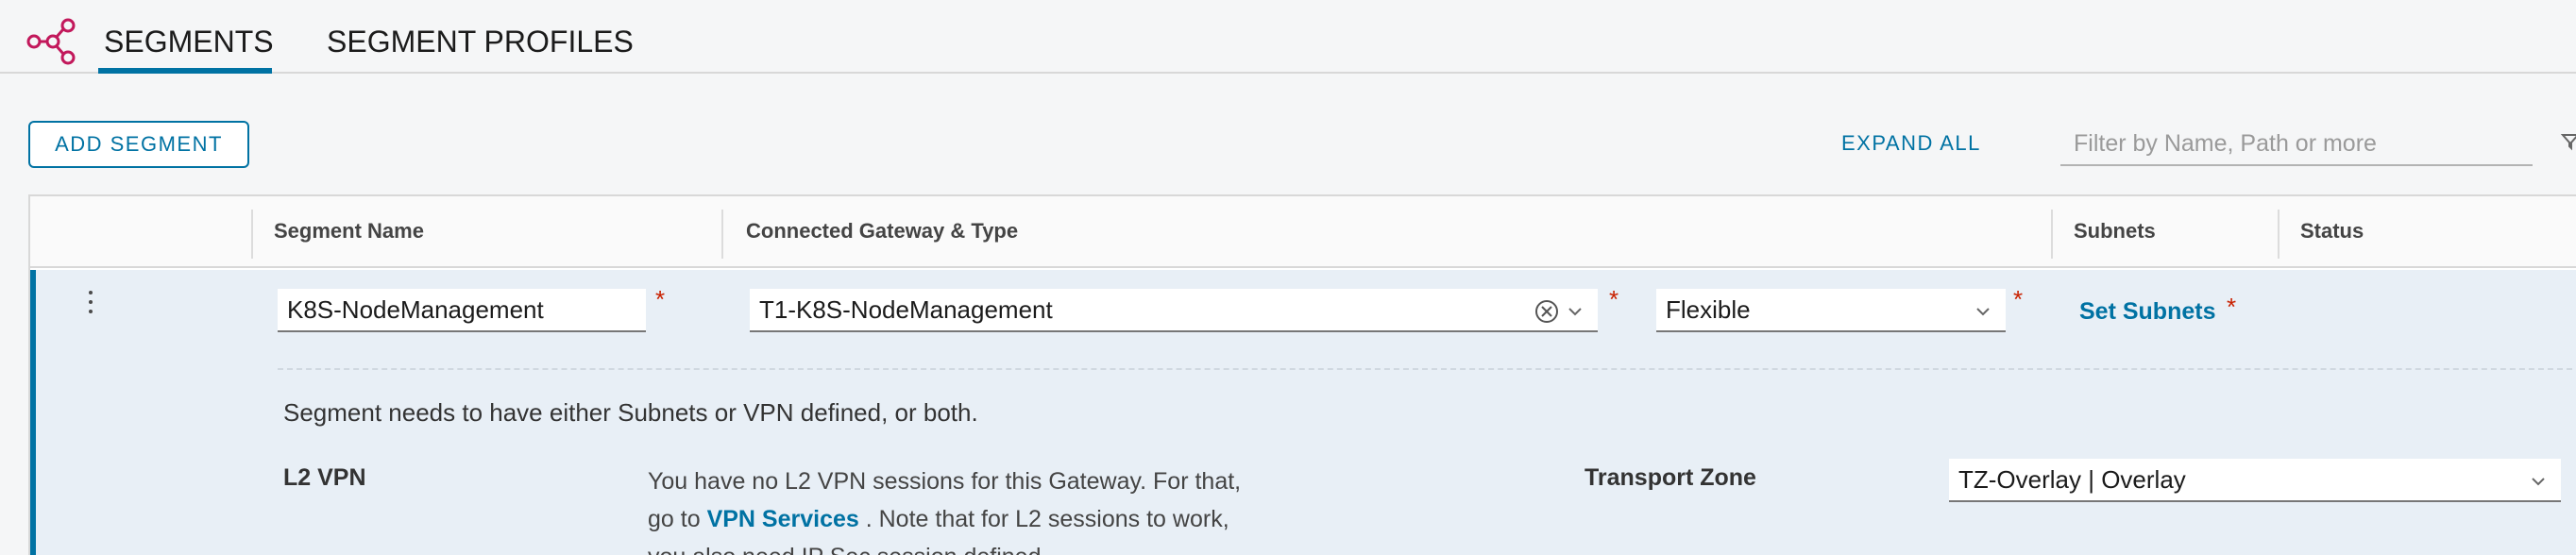  What do you see at coordinates (847, 549) in the screenshot?
I see `l2-vpn-text: you also need IP Sec session defined.` at bounding box center [847, 549].